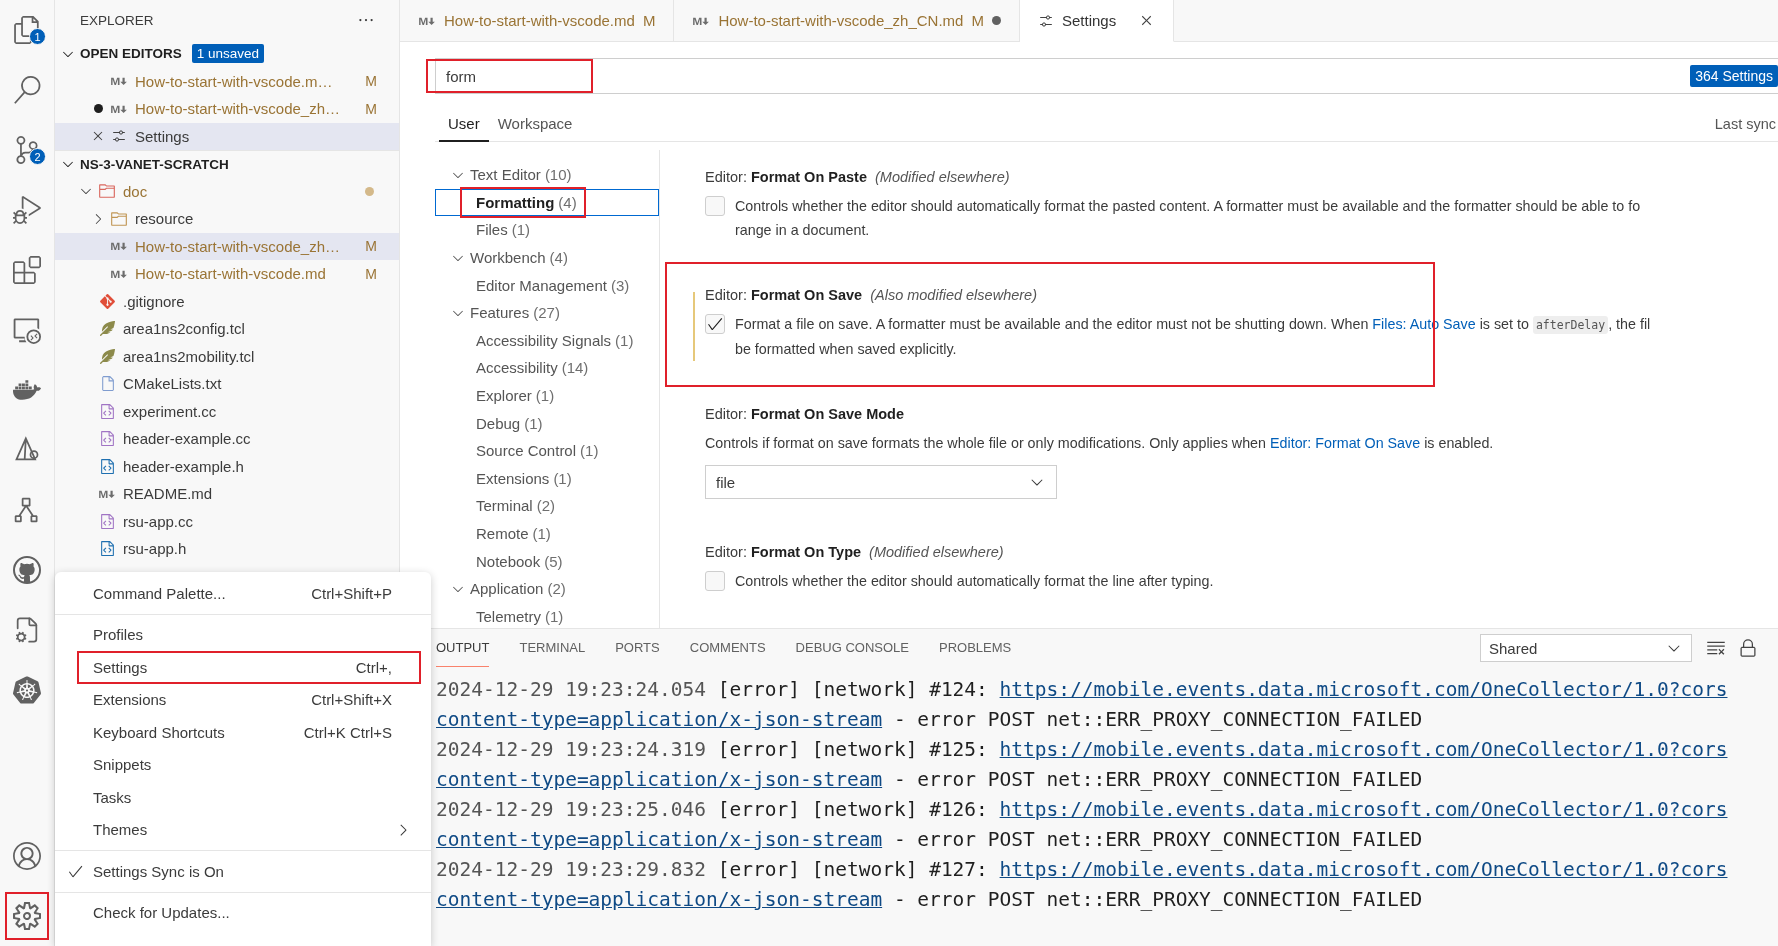 This screenshot has width=1778, height=946. I want to click on menu-item: Themes, so click(243, 829).